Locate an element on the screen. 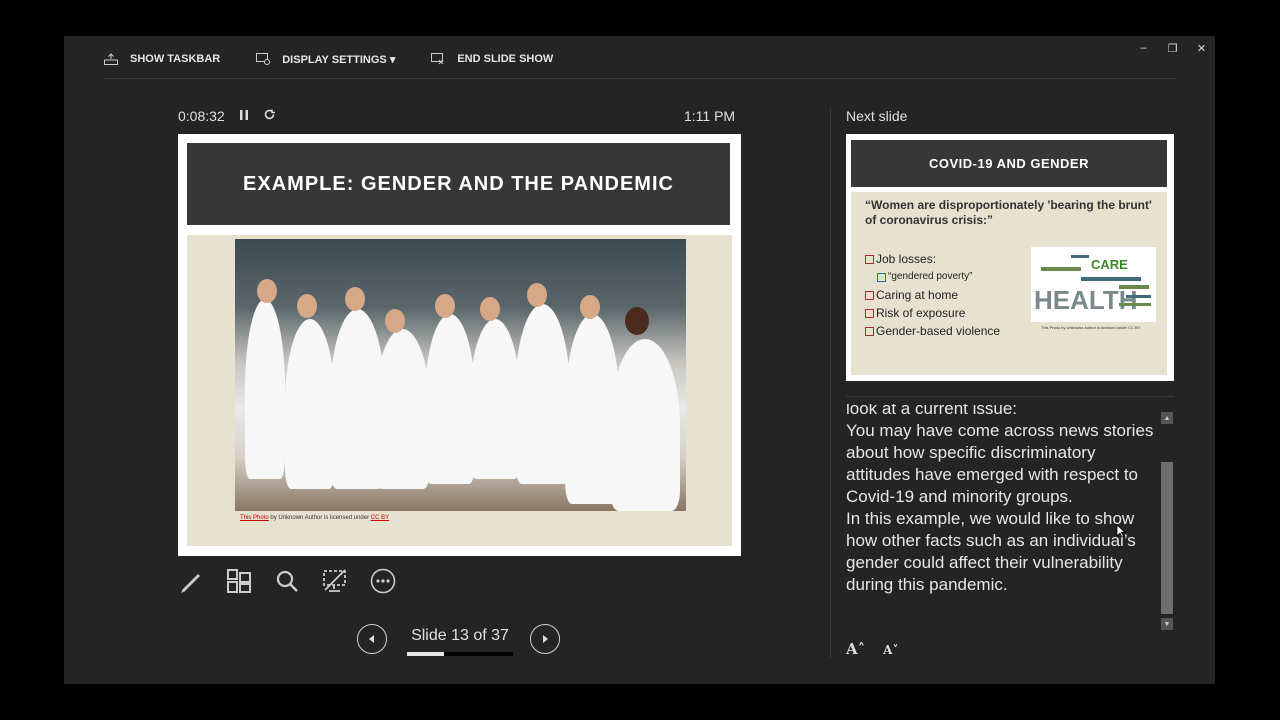 This screenshot has height=720, width=1280. pen-icon is located at coordinates (190, 583).